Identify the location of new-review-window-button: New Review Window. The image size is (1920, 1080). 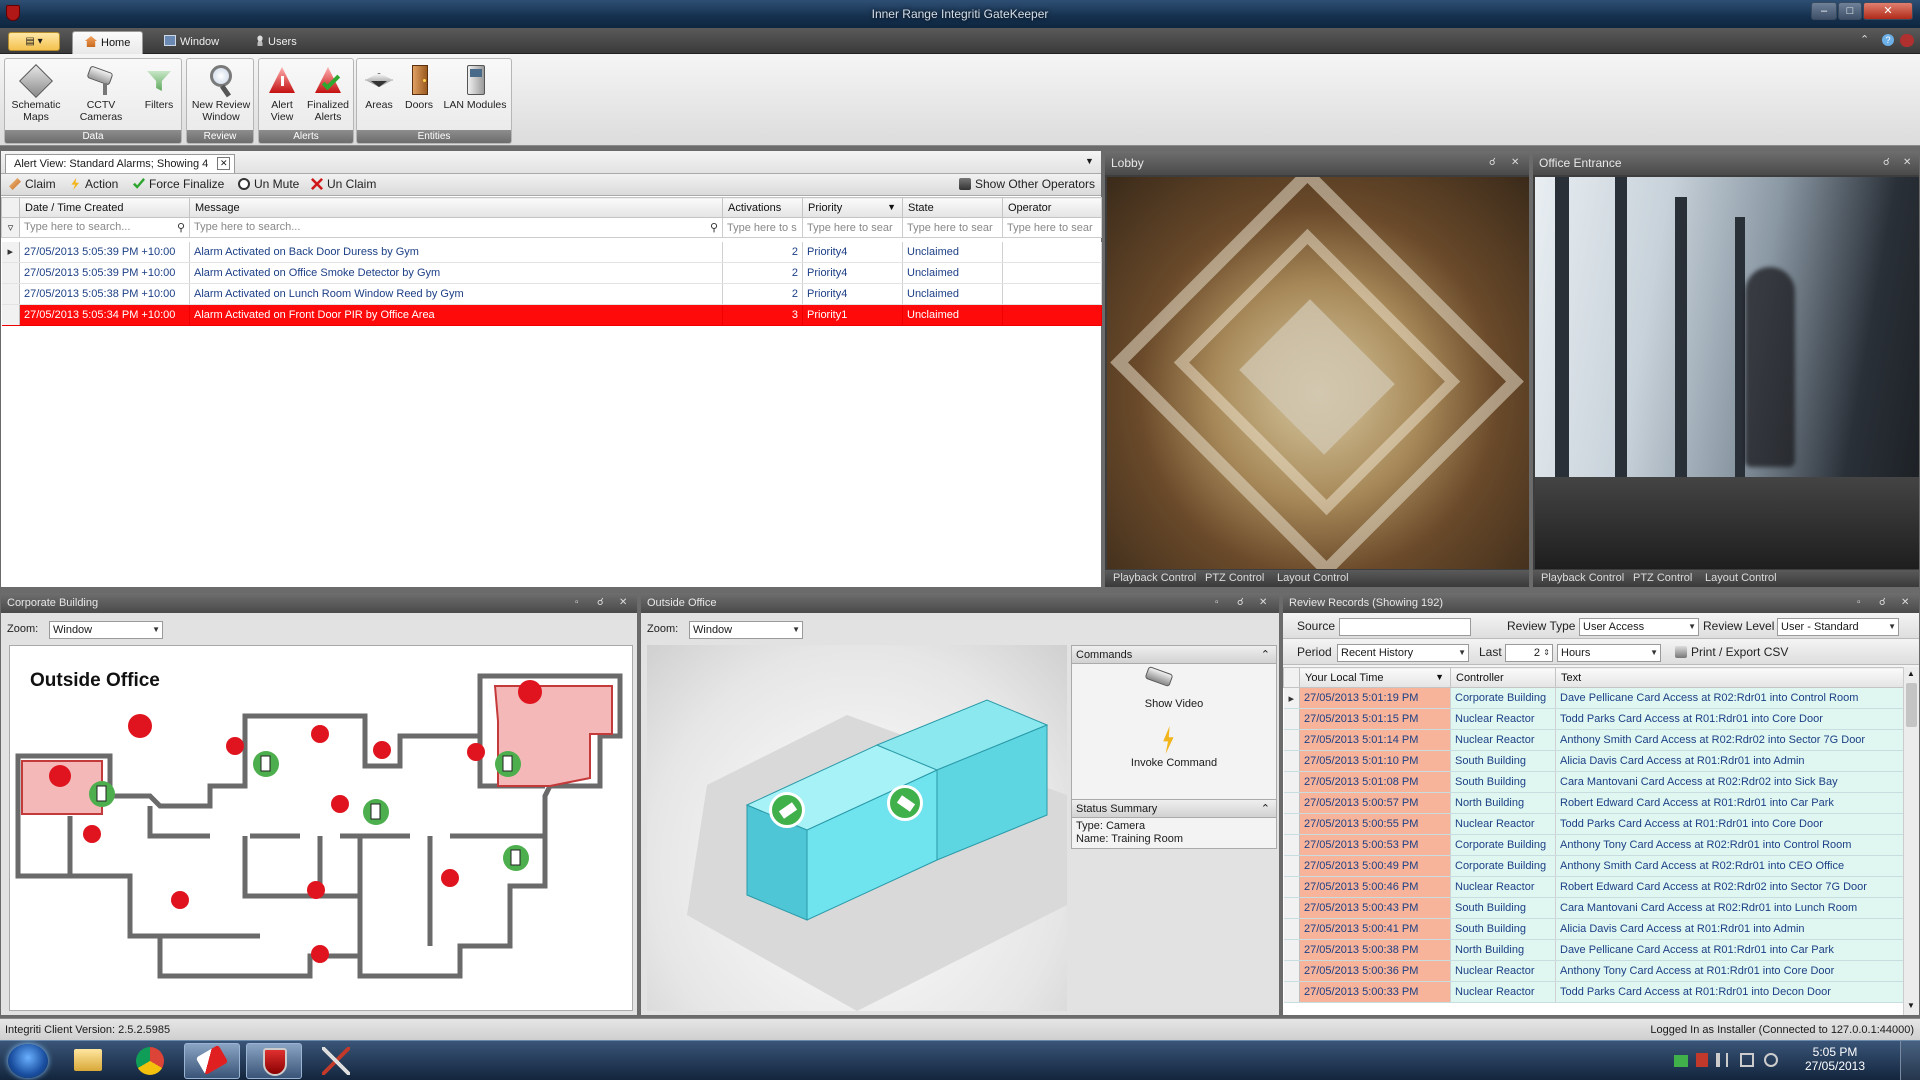
(221, 93).